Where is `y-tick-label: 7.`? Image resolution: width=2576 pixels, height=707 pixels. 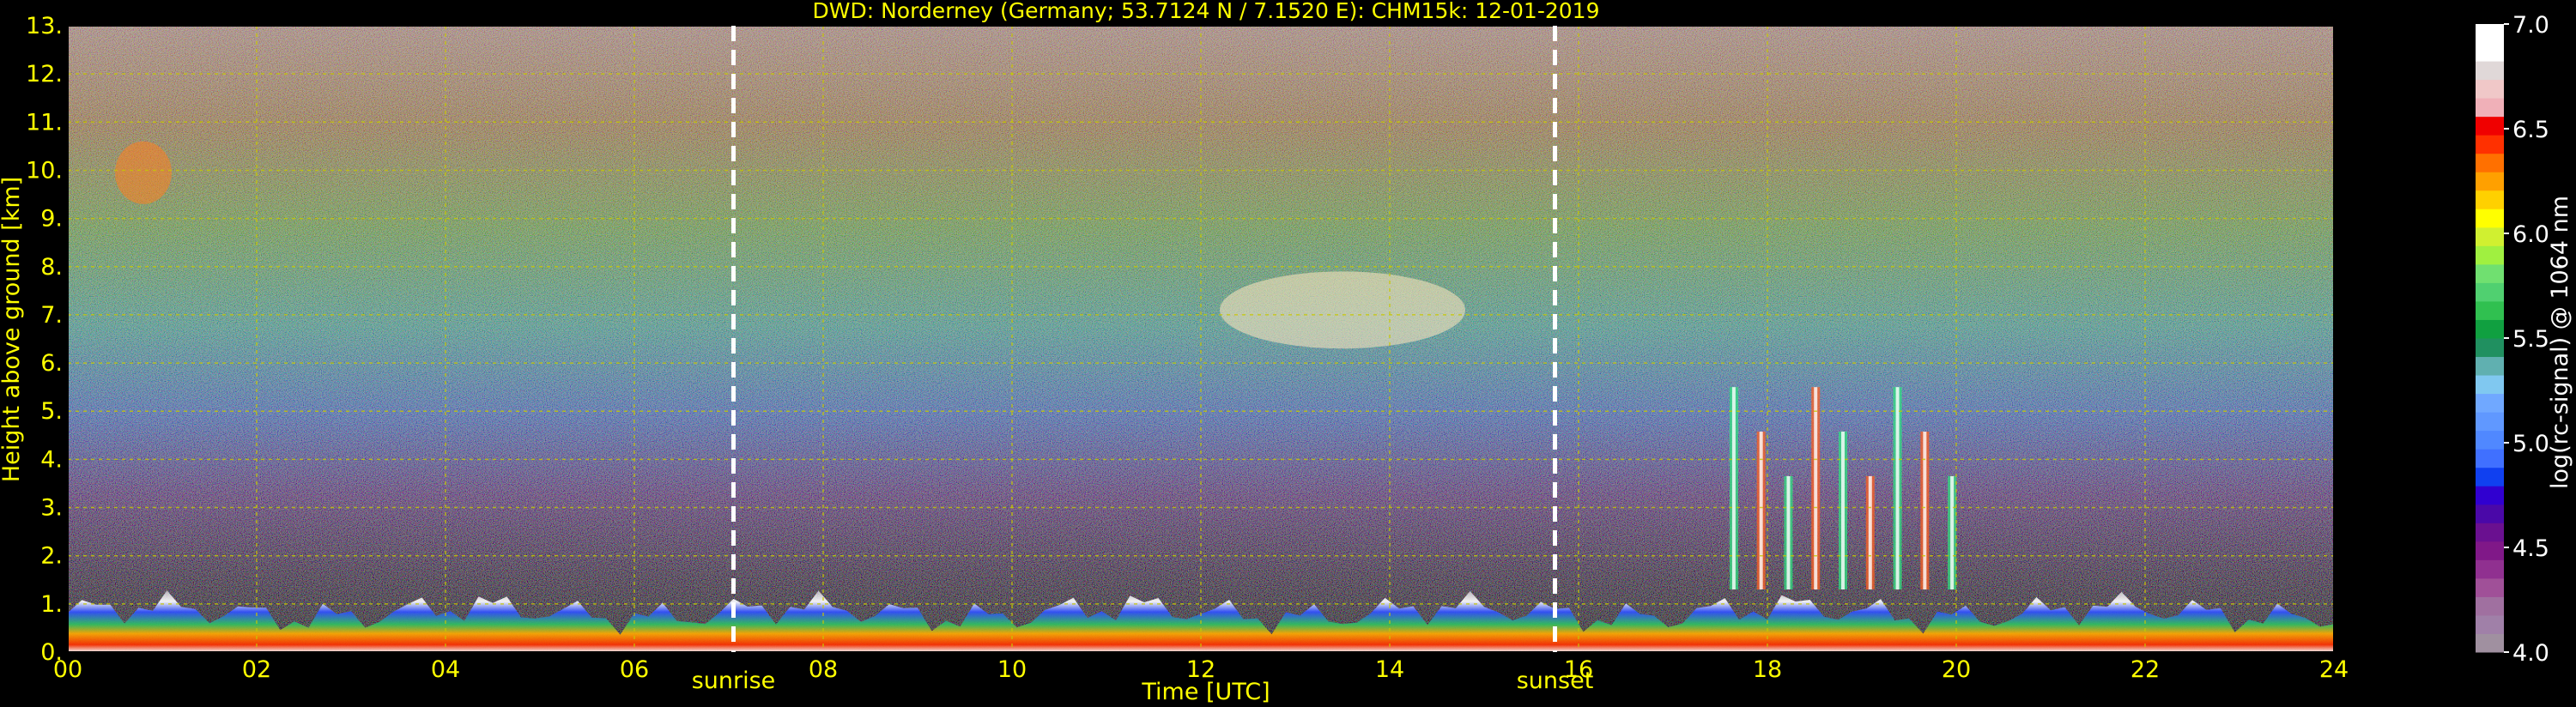
y-tick-label: 7. is located at coordinates (51, 316).